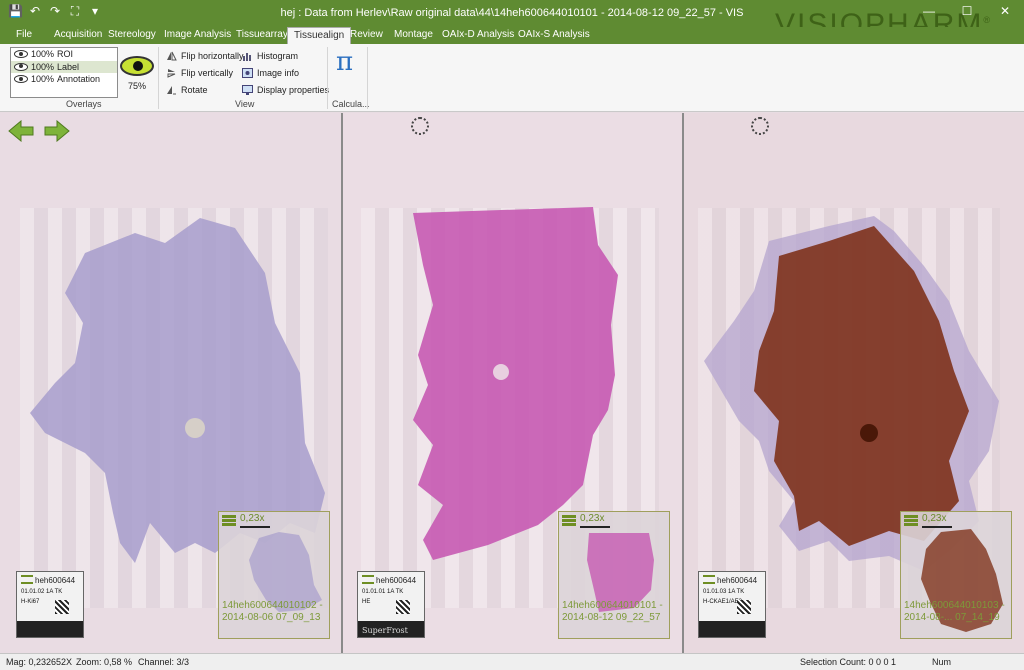 This screenshot has height=670, width=1024. Describe the element at coordinates (171, 90) in the screenshot. I see `rotate-icon` at that location.